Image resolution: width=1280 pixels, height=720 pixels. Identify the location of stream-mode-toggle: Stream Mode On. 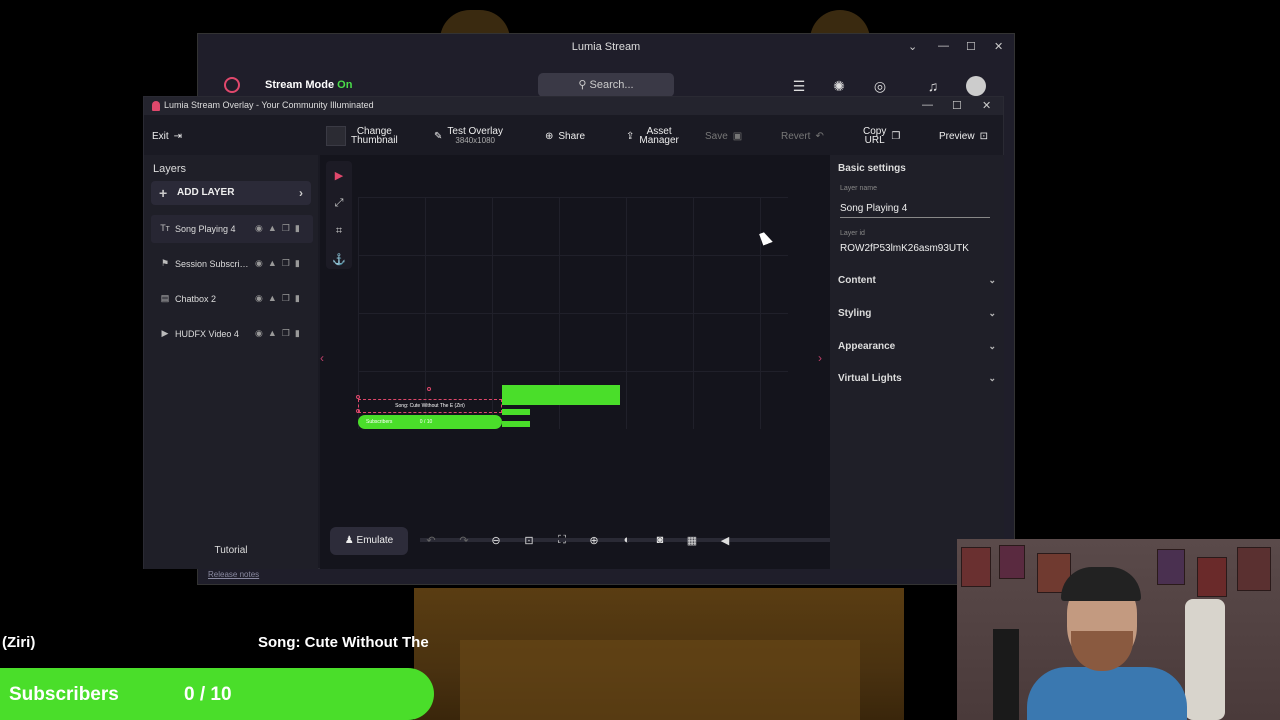
(308, 85).